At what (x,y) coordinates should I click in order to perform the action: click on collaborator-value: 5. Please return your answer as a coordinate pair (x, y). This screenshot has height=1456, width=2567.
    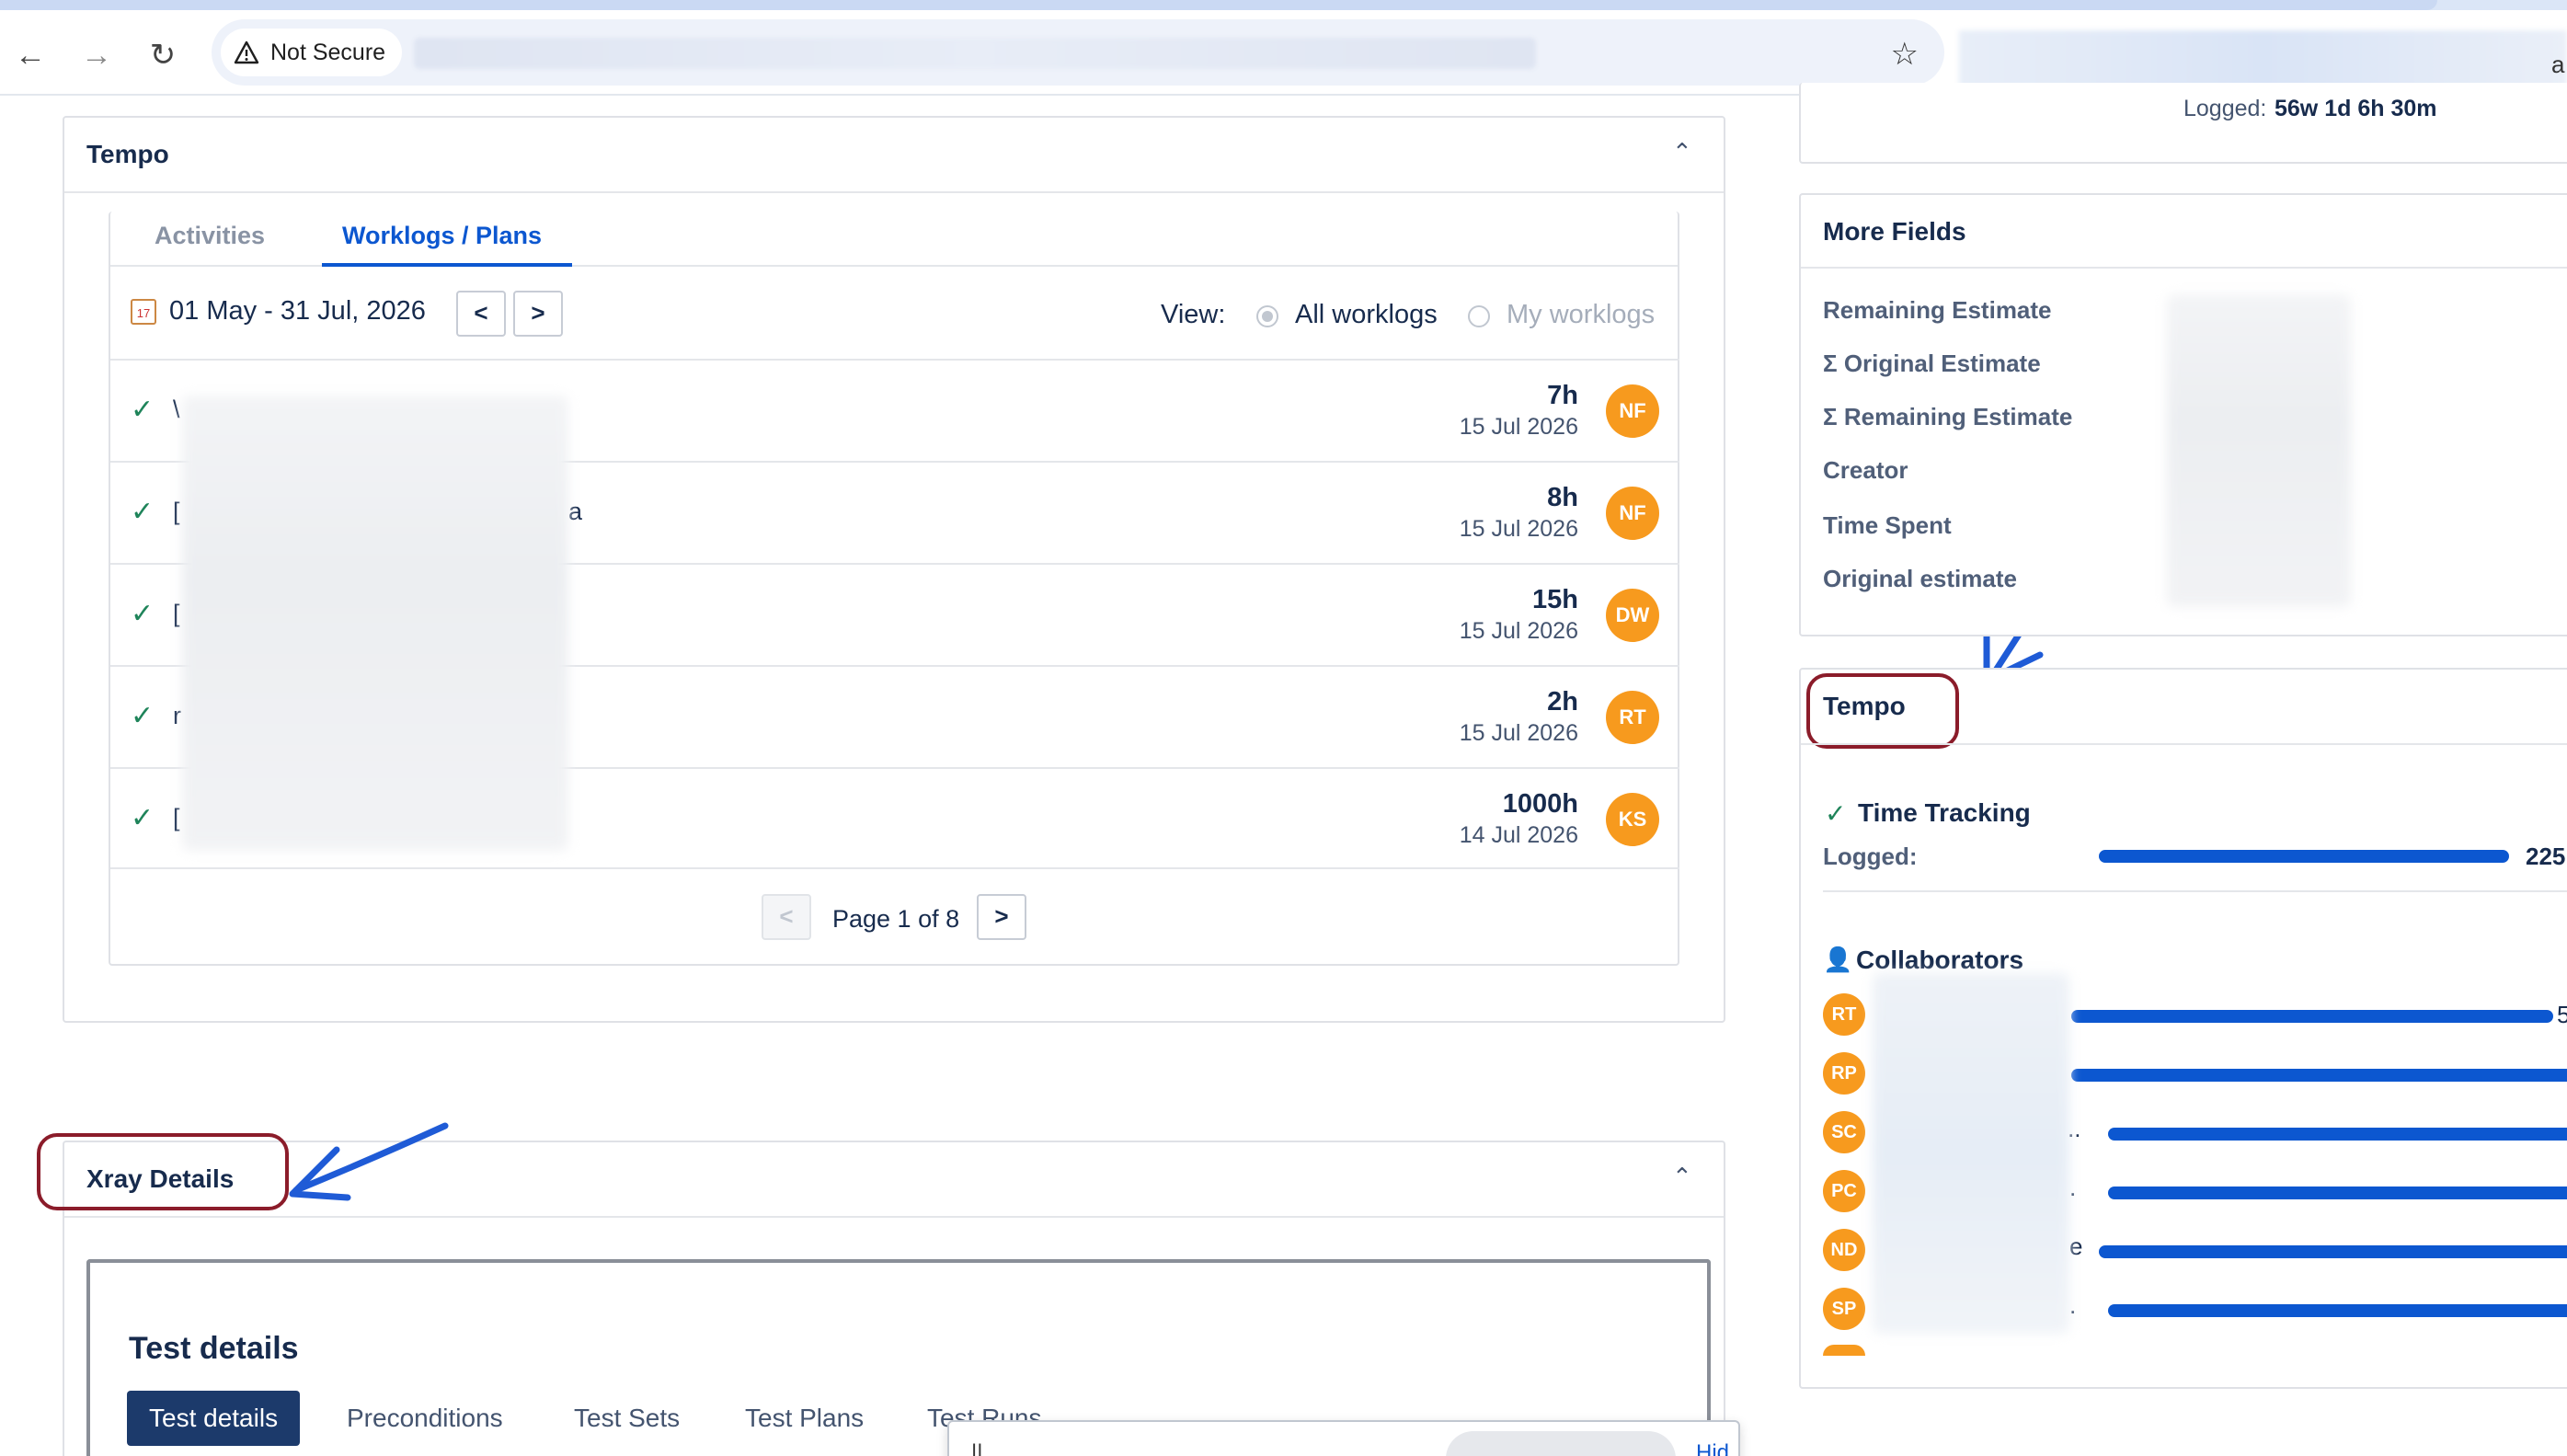
    Looking at the image, I should click on (2562, 1014).